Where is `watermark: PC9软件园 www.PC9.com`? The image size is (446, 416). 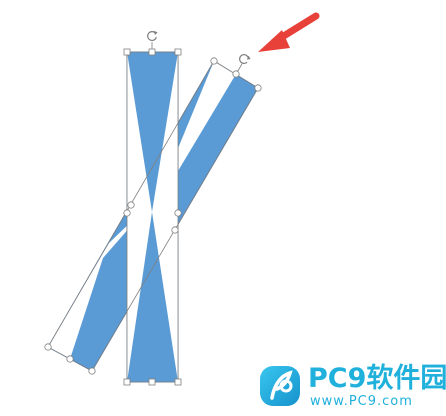 watermark: PC9软件园 www.PC9.com is located at coordinates (352, 388).